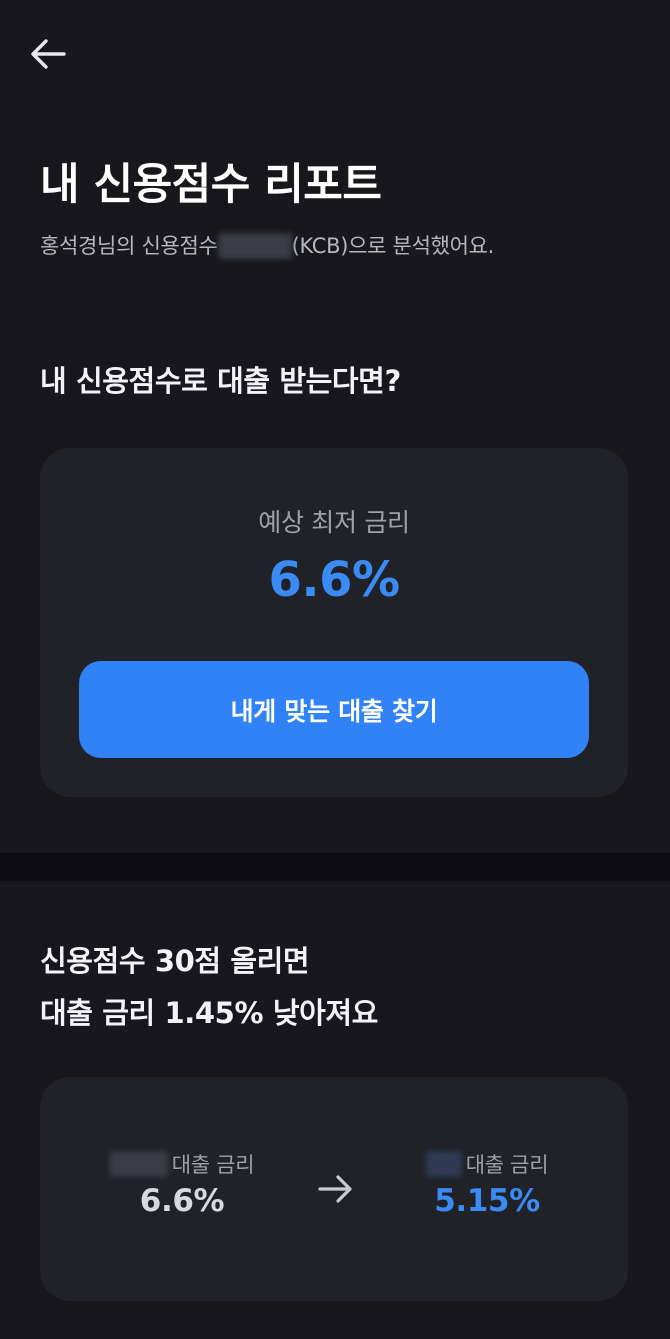 Image resolution: width=670 pixels, height=1339 pixels. I want to click on improved-rate: 대출 금리 5.15%, so click(487, 1184).